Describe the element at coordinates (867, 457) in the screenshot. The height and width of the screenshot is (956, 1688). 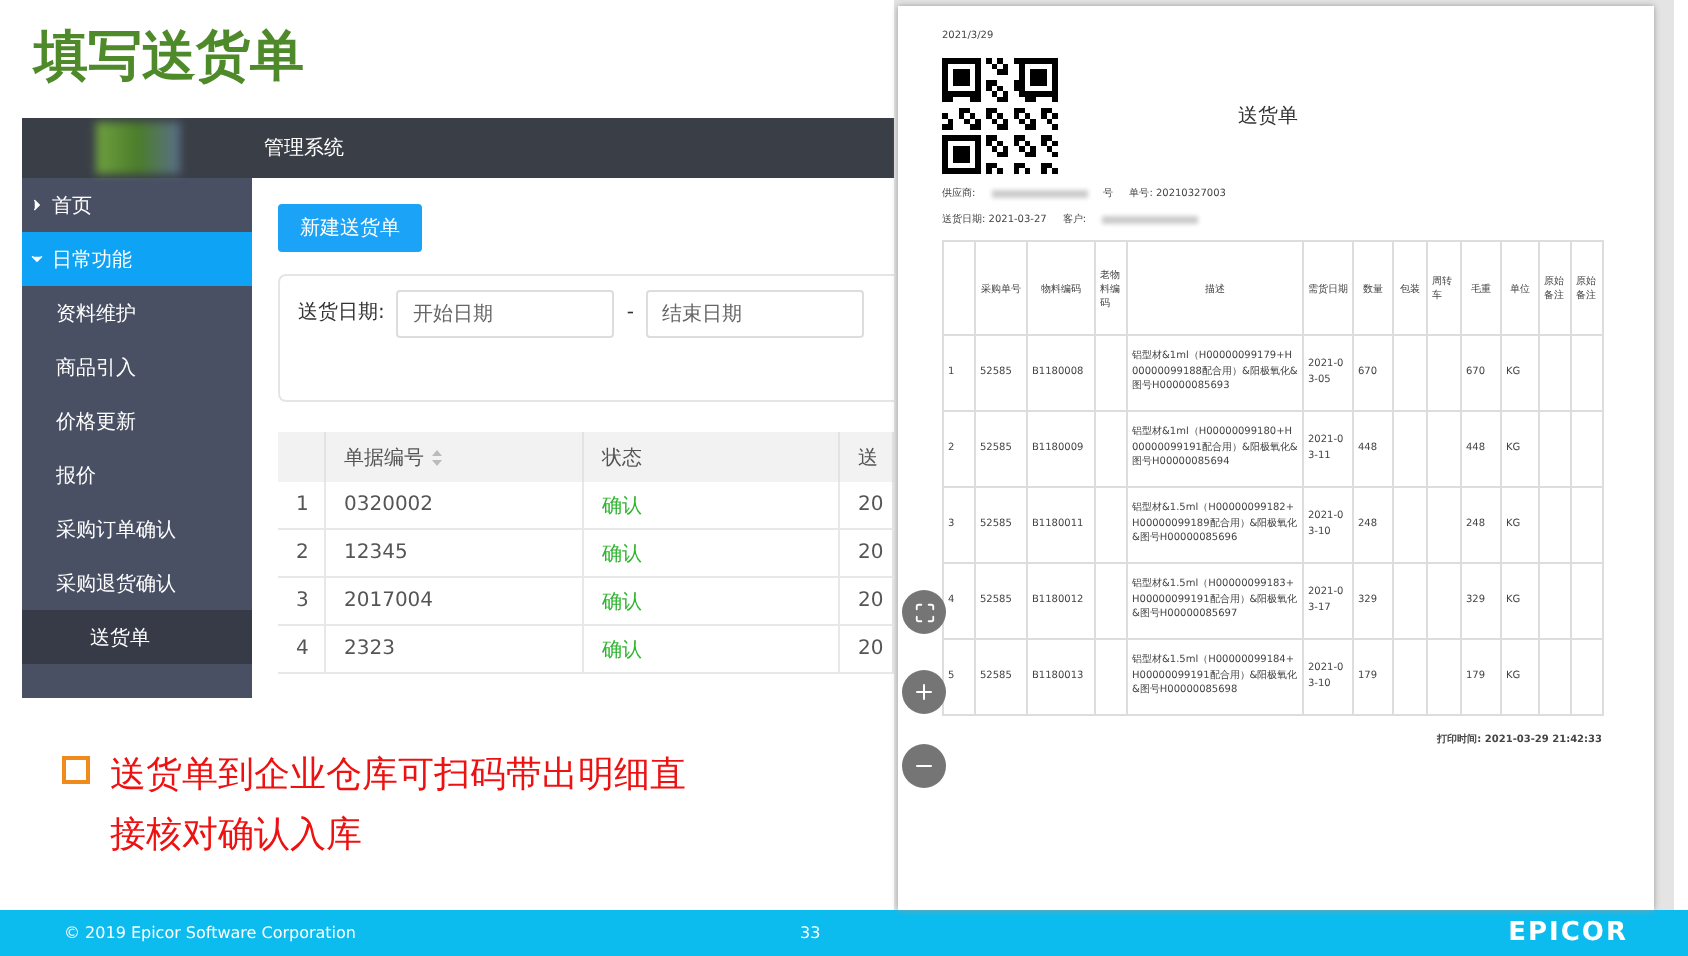
I see `header-cell: 送` at that location.